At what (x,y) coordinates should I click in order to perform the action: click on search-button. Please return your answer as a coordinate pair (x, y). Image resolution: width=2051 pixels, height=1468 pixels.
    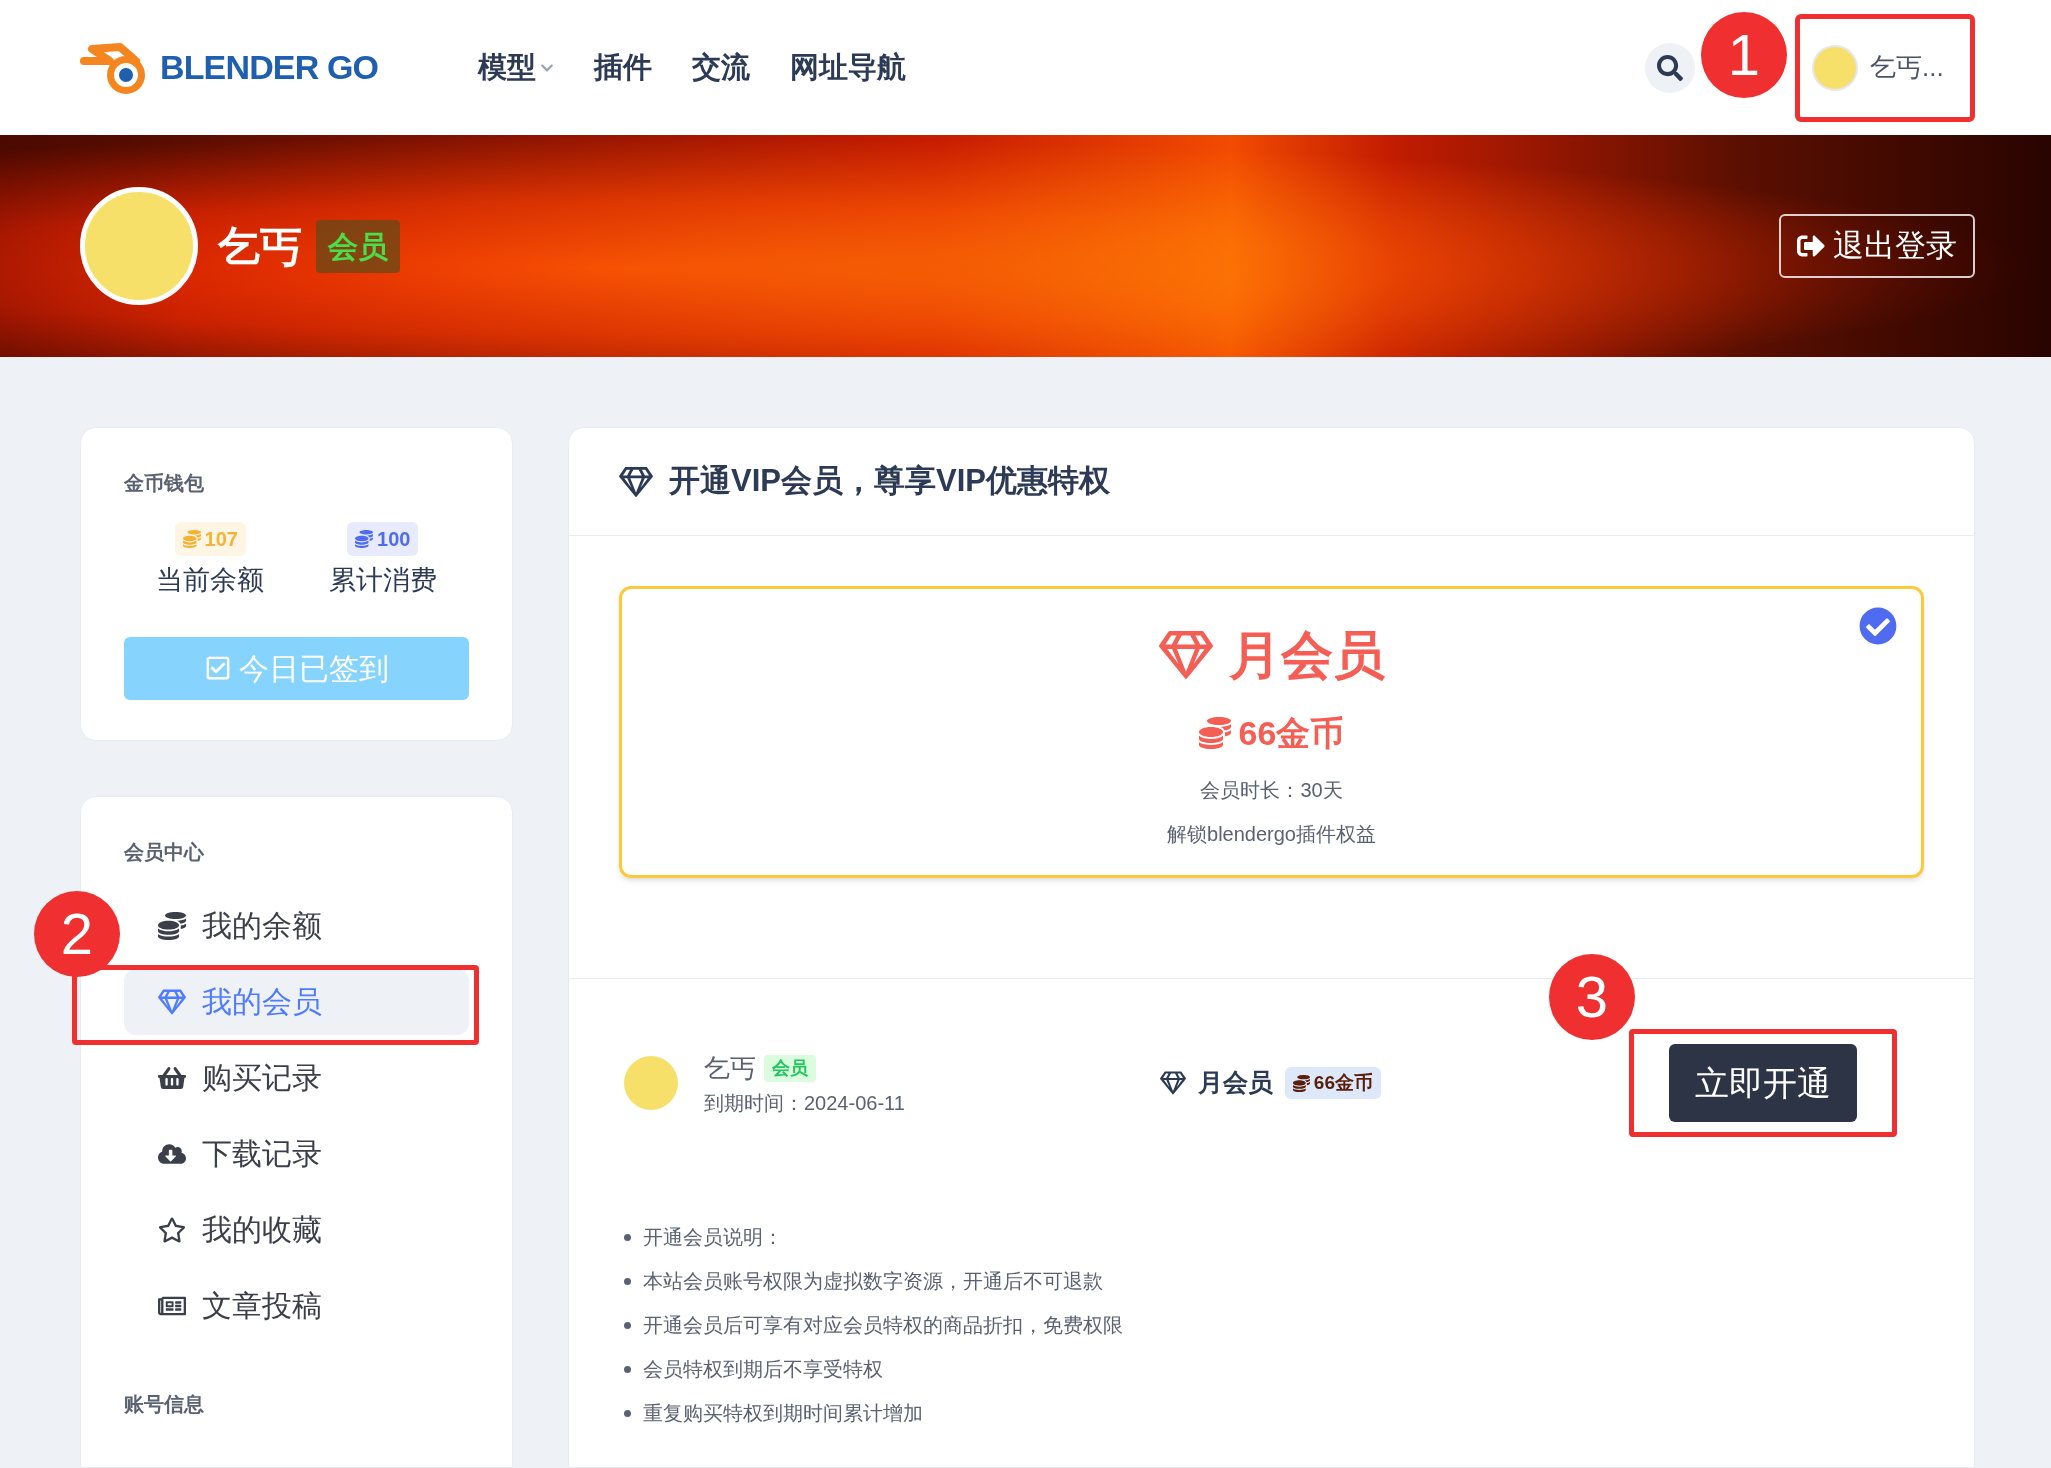
    Looking at the image, I should click on (1670, 67).